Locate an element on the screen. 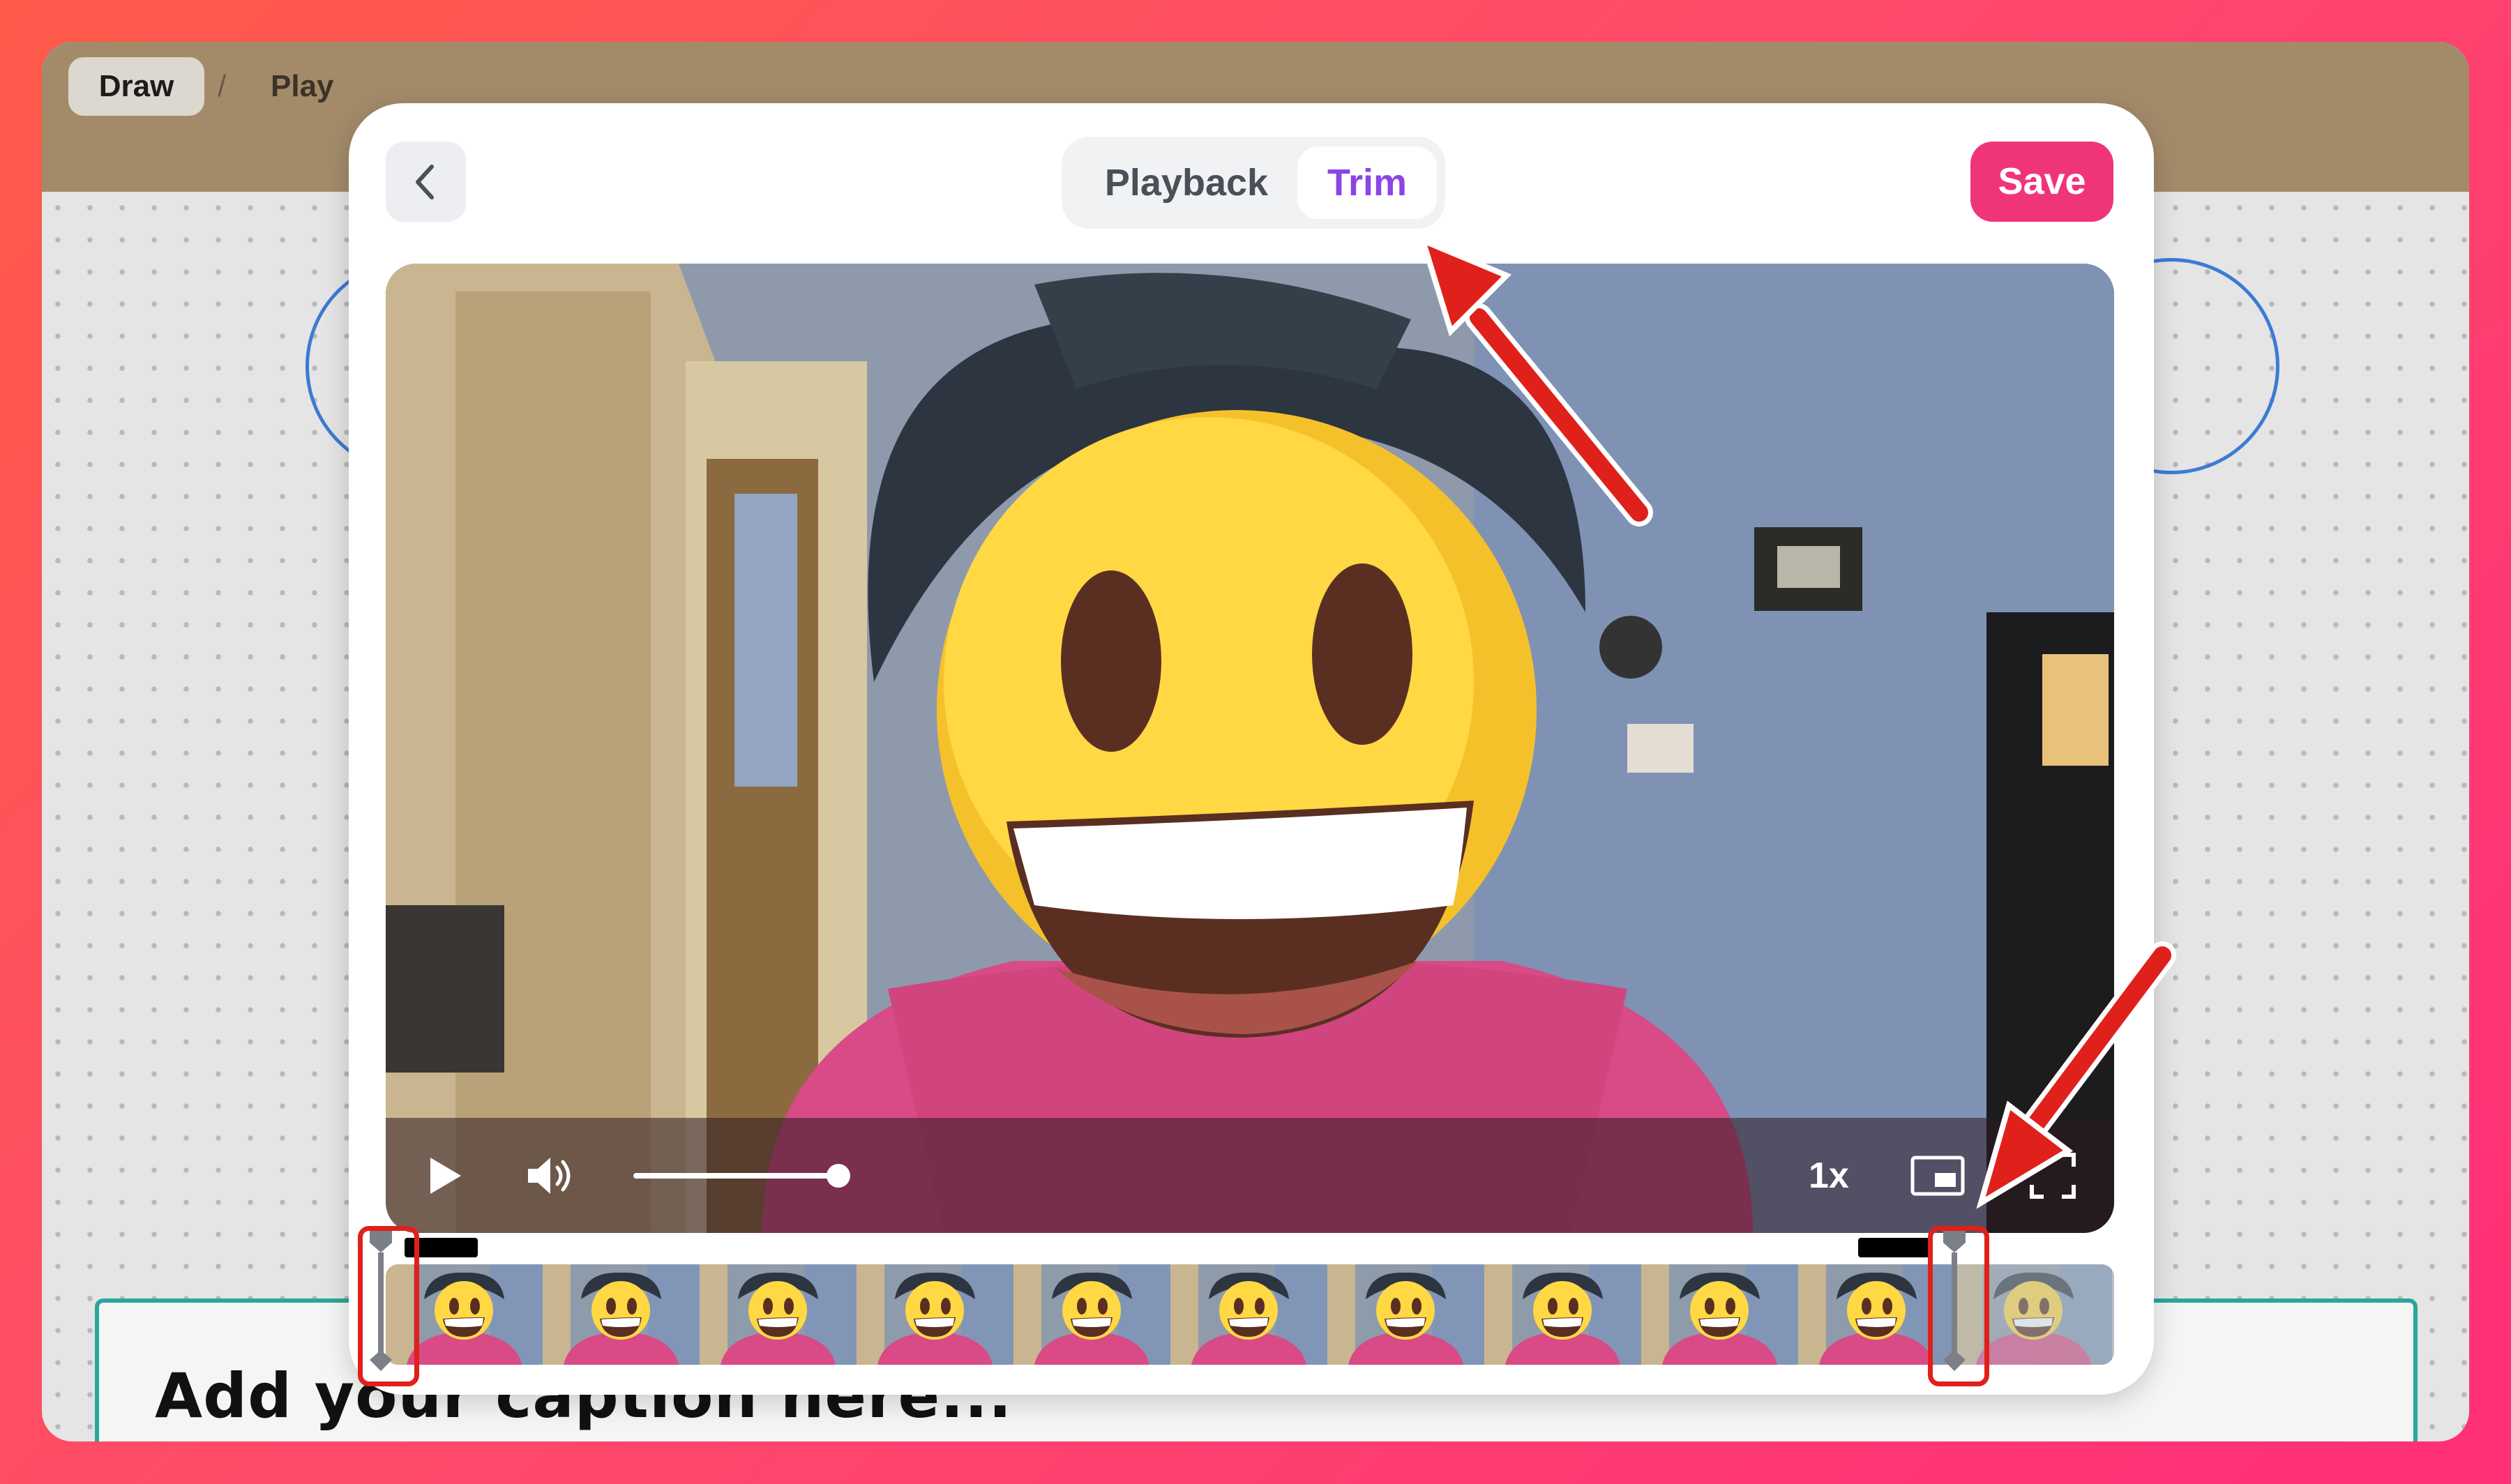 This screenshot has height=1484, width=2511. fullscreen-button is located at coordinates (2052, 1175).